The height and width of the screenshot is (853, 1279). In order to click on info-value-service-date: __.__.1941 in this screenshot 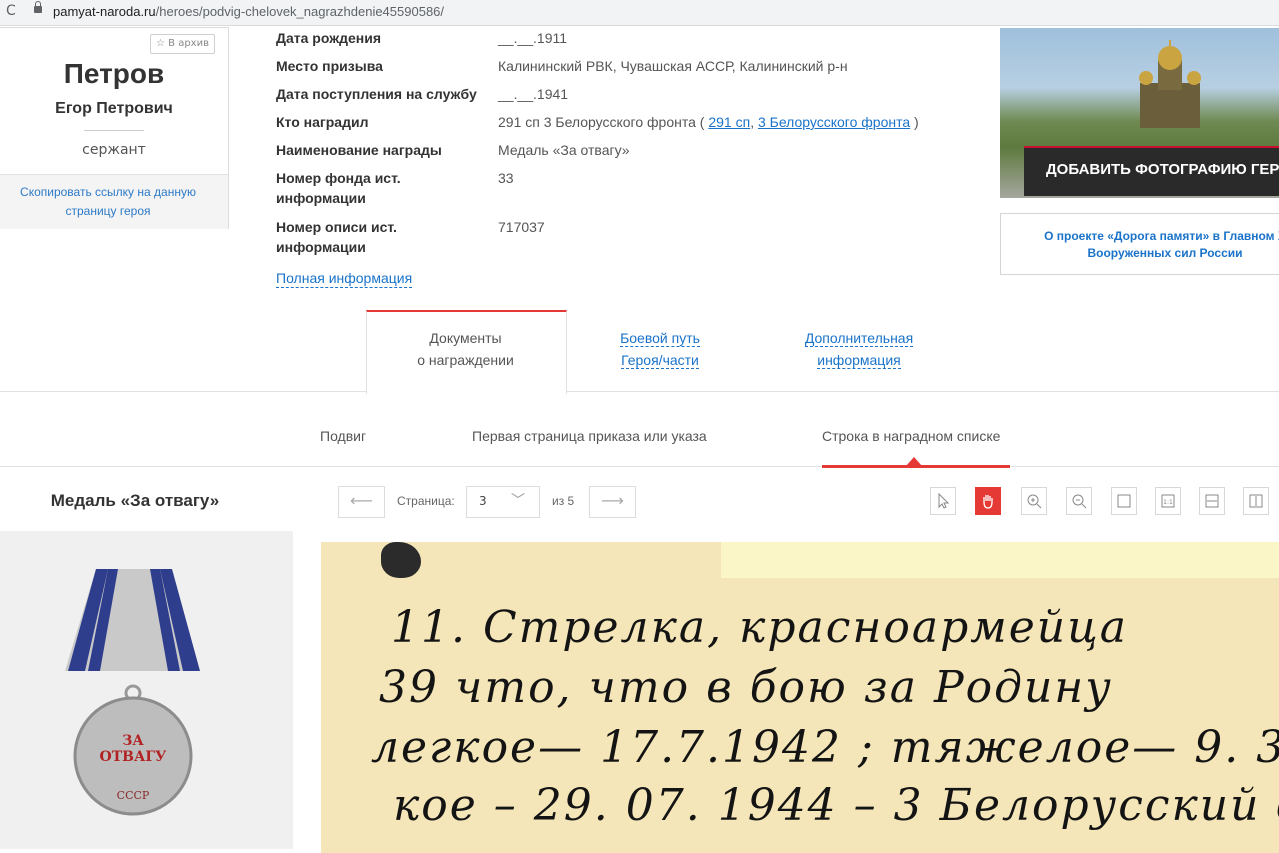, I will do `click(533, 94)`.